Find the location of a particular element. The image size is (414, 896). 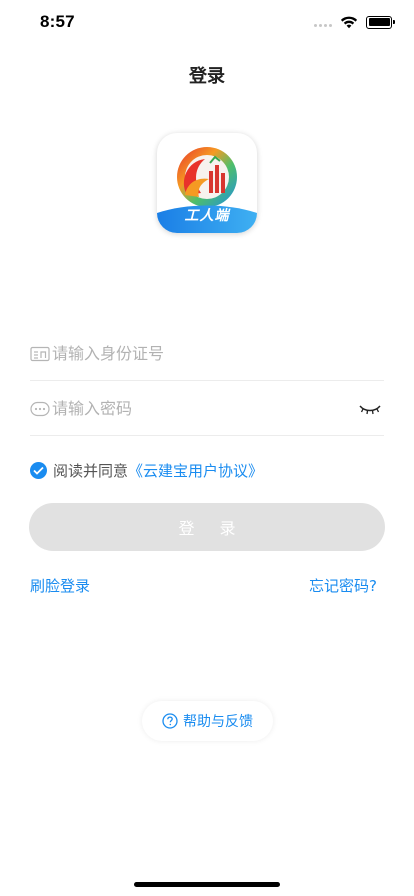

status-indicators is located at coordinates (354, 22).